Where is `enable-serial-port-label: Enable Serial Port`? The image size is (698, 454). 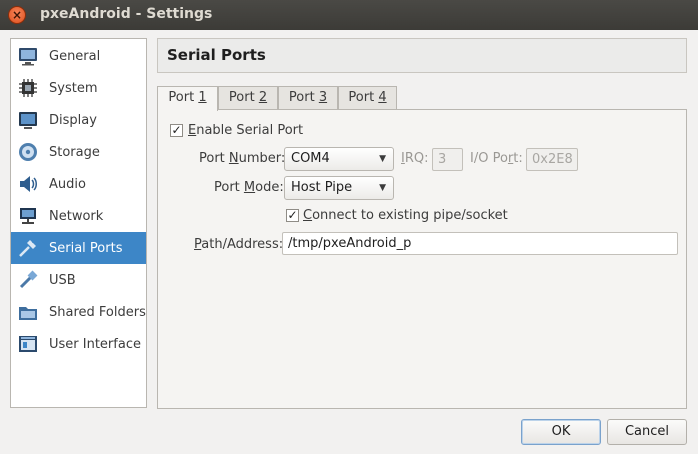
enable-serial-port-label: Enable Serial Port is located at coordinates (245, 130).